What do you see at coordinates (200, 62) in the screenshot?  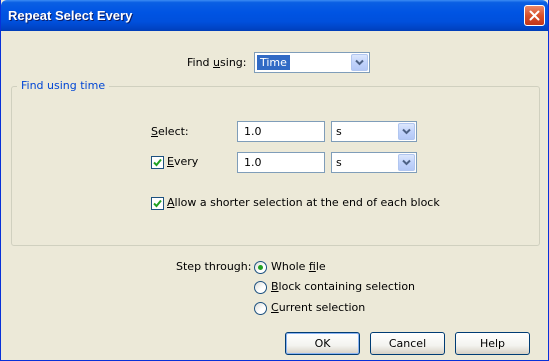 I see `find-using-label-pre: Find` at bounding box center [200, 62].